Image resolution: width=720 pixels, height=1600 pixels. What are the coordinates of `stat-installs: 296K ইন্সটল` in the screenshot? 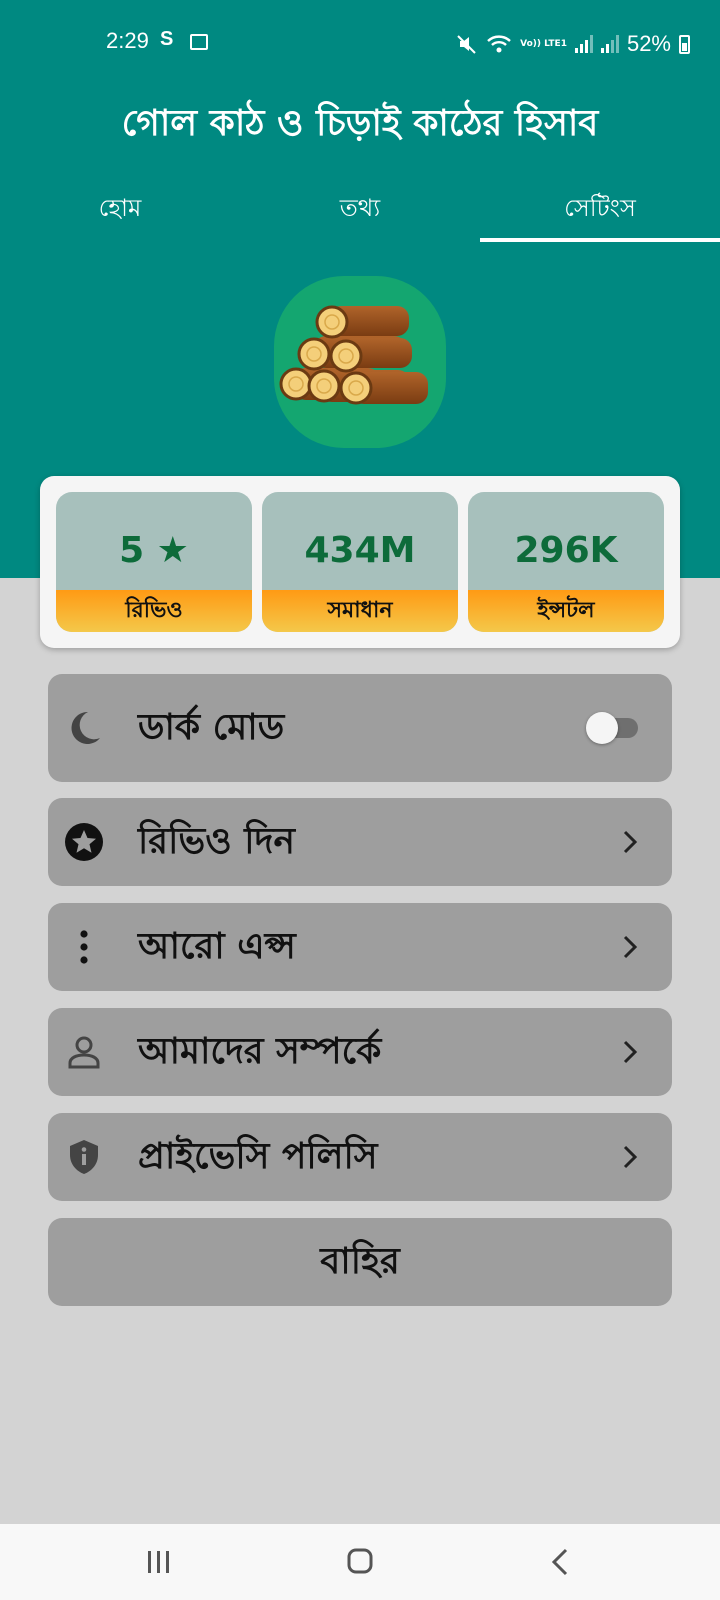 It's located at (566, 562).